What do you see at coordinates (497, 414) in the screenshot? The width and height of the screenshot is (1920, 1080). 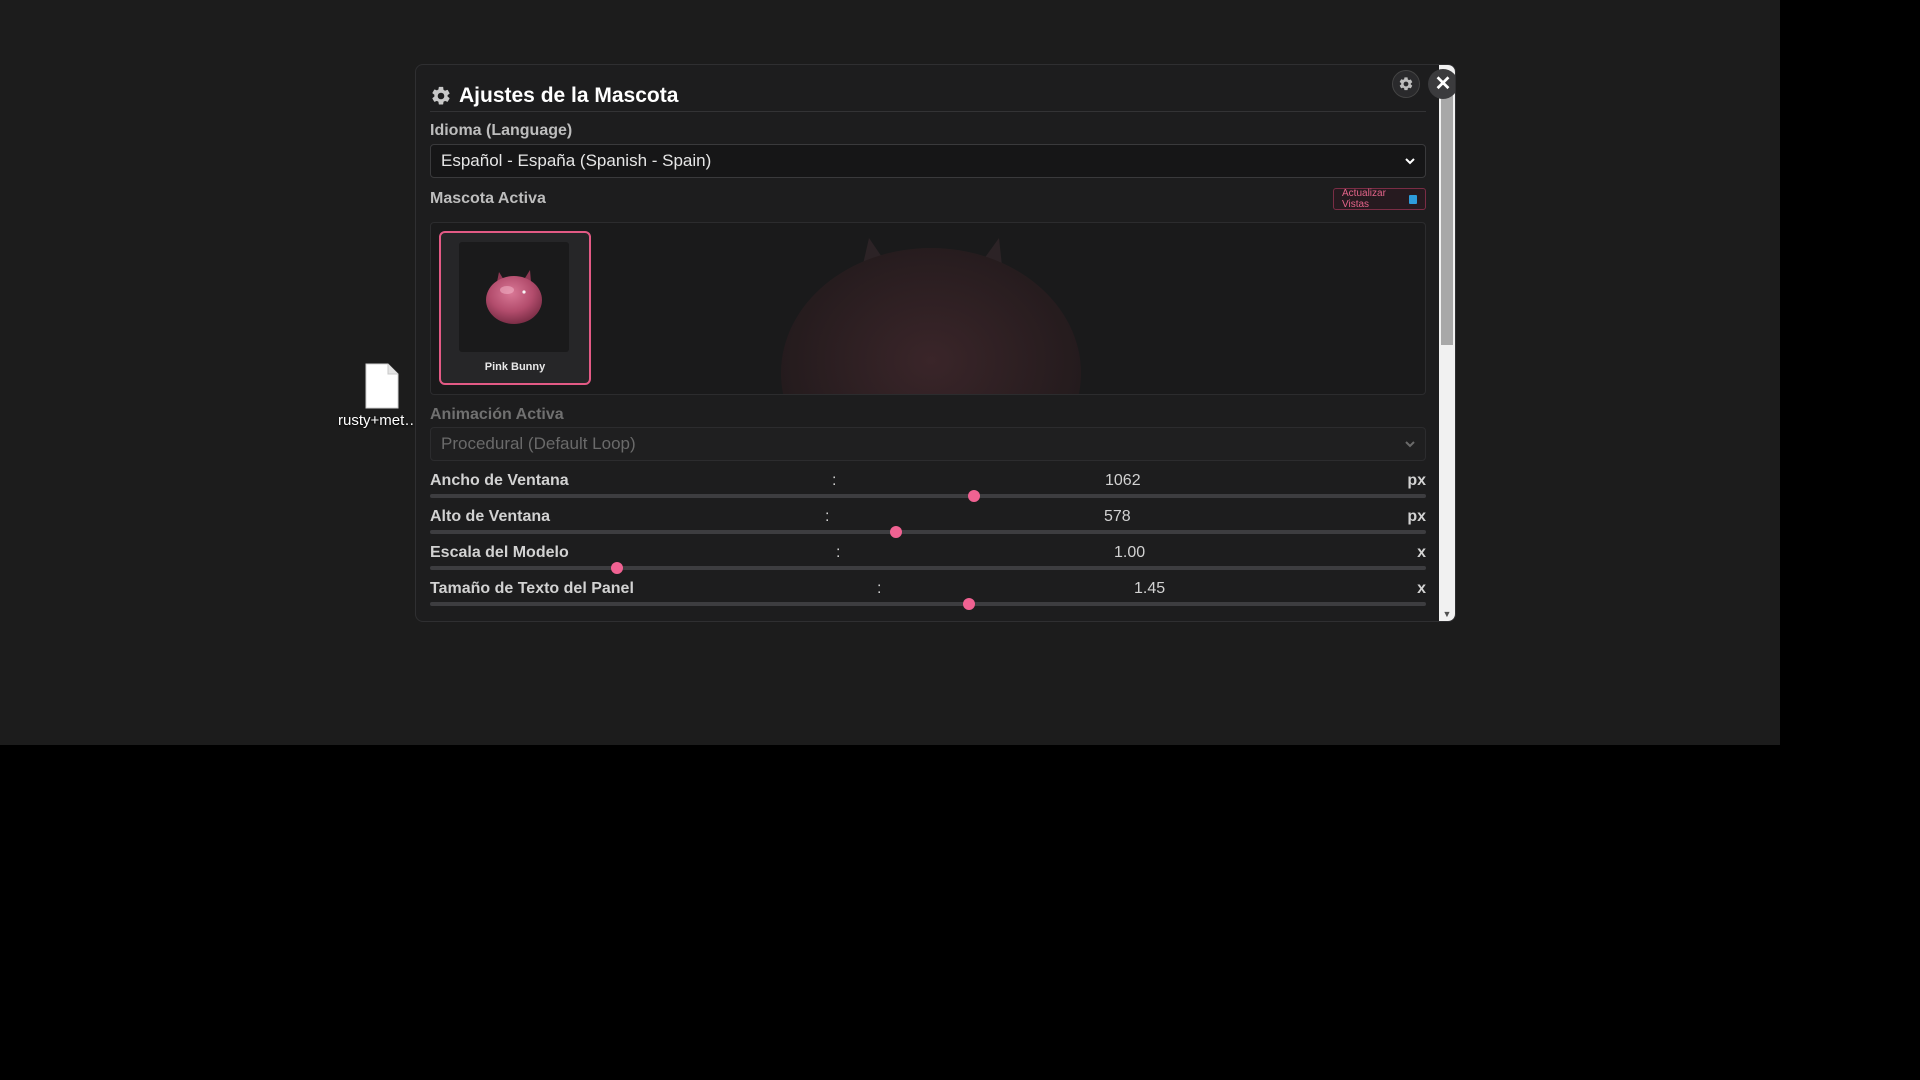 I see `animation-label: Animación Activa` at bounding box center [497, 414].